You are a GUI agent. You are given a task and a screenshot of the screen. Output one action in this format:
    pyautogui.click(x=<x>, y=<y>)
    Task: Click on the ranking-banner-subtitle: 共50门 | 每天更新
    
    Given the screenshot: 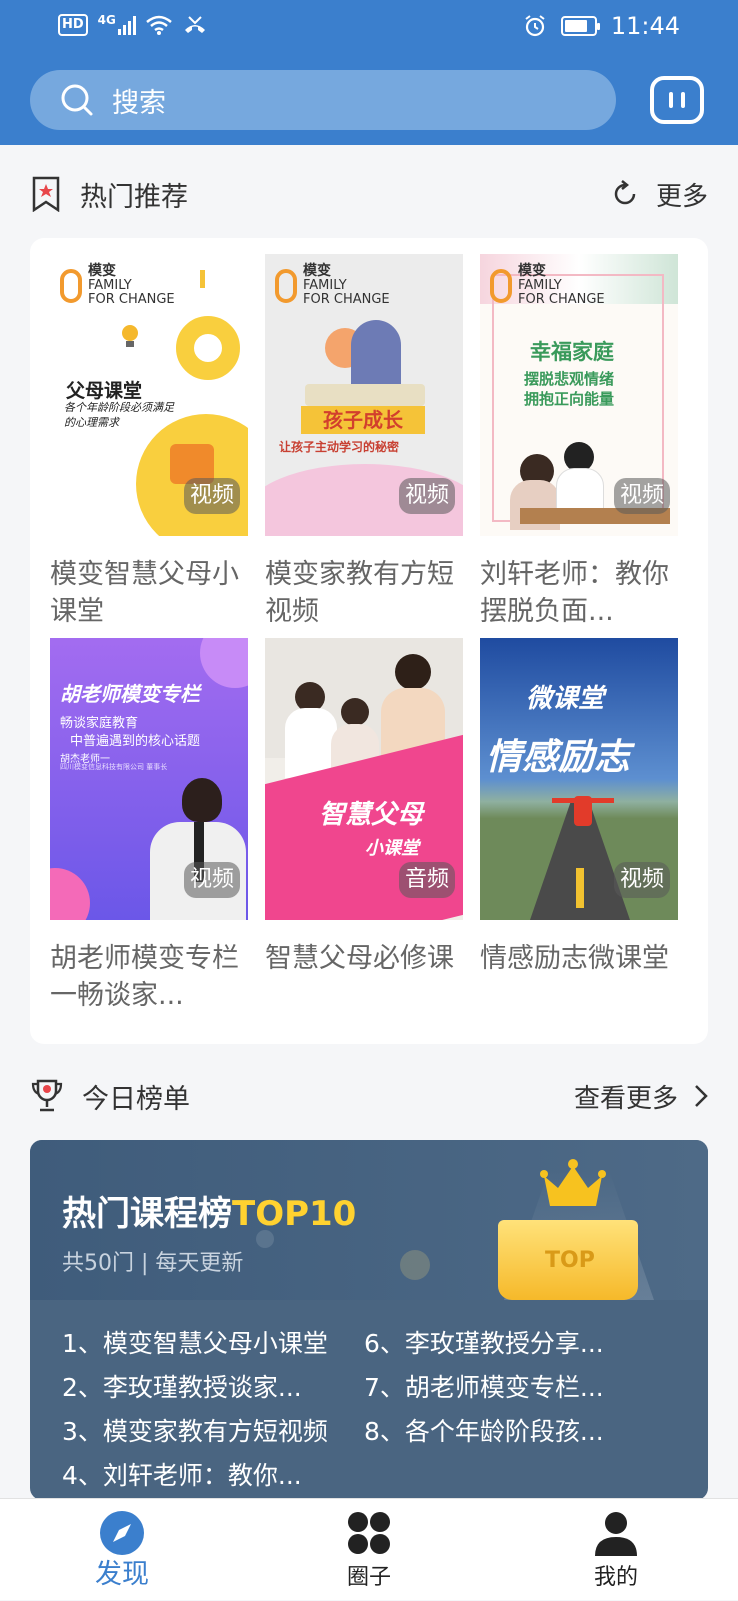 What is the action you would take?
    pyautogui.click(x=153, y=1263)
    